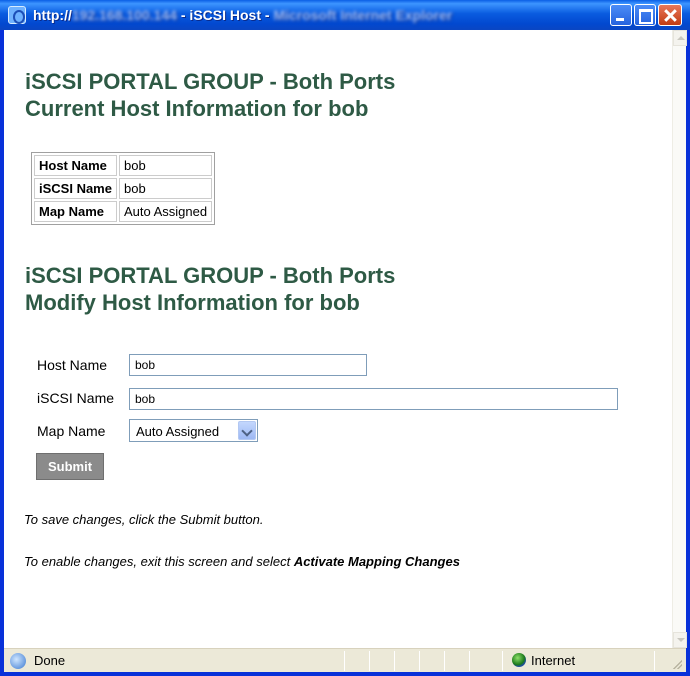 This screenshot has width=690, height=676. I want to click on iscsi-name-input, so click(373, 399).